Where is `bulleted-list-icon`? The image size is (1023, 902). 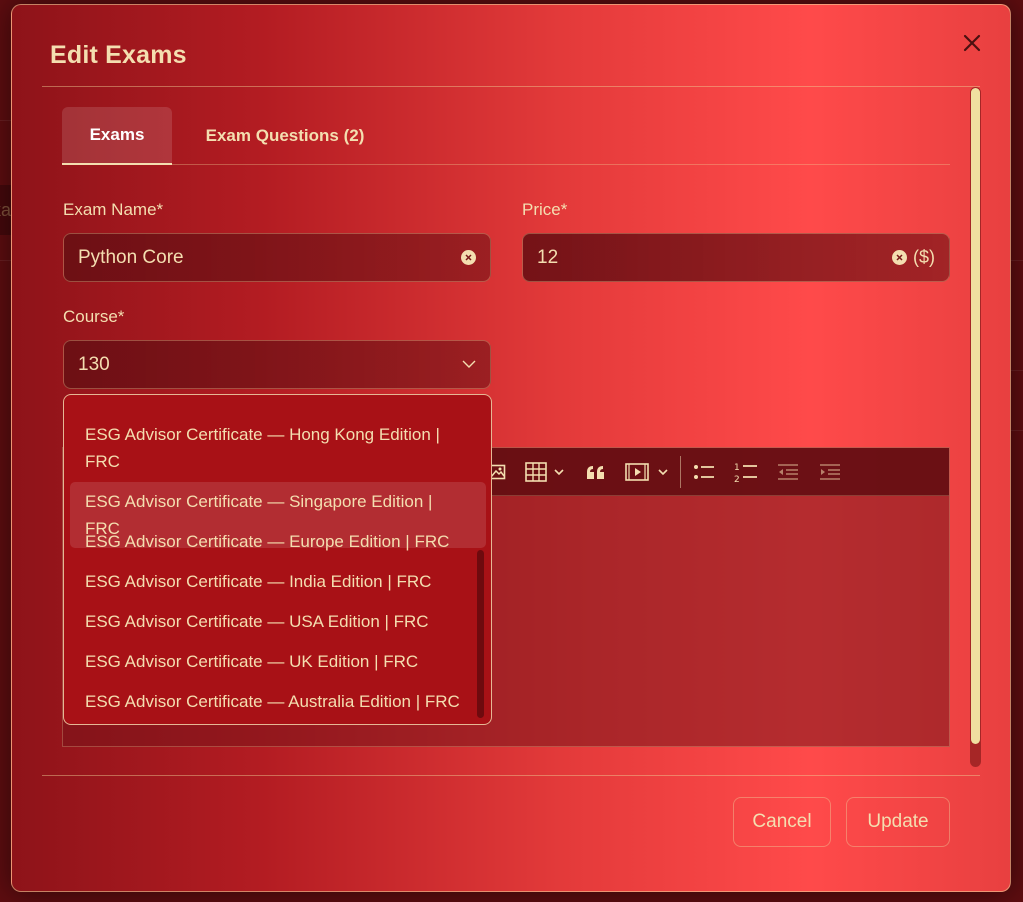 bulleted-list-icon is located at coordinates (704, 472).